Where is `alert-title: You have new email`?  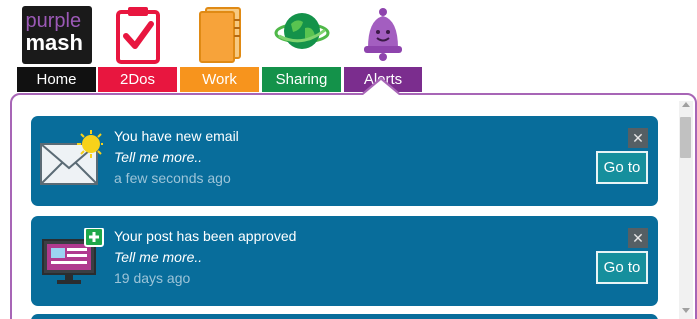
alert-title: You have new email is located at coordinates (176, 136).